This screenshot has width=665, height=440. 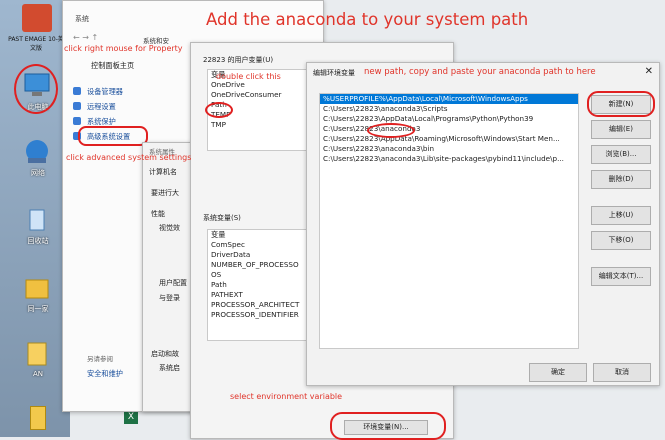 What do you see at coordinates (105, 374) in the screenshot?
I see `security-link: 安全和维护` at bounding box center [105, 374].